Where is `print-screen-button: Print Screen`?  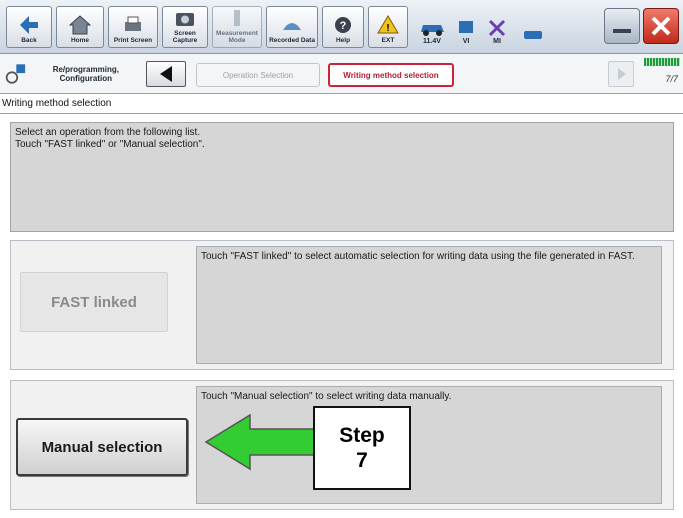
print-screen-button: Print Screen is located at coordinates (133, 27).